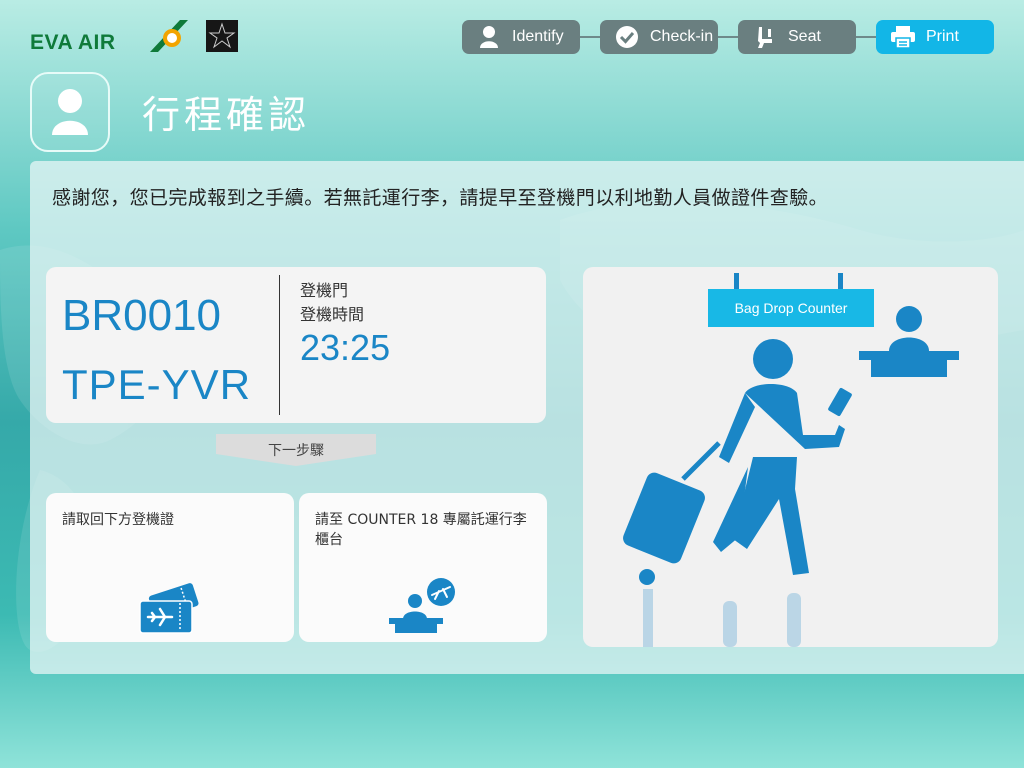 Image resolution: width=1024 pixels, height=768 pixels. What do you see at coordinates (118, 520) in the screenshot?
I see `card-text: 請取回下方登機證` at bounding box center [118, 520].